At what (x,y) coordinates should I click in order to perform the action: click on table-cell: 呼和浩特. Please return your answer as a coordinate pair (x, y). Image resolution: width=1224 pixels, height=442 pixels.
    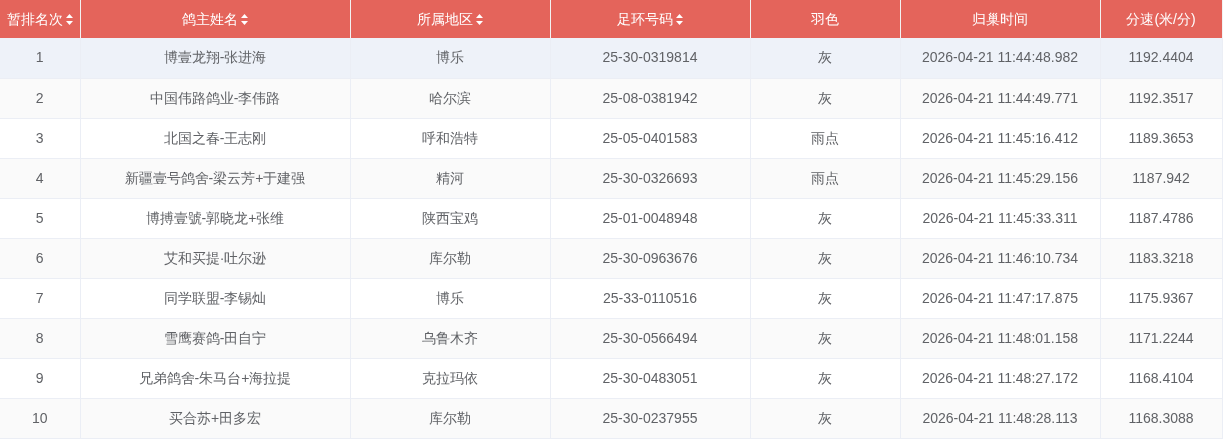
    Looking at the image, I should click on (450, 138).